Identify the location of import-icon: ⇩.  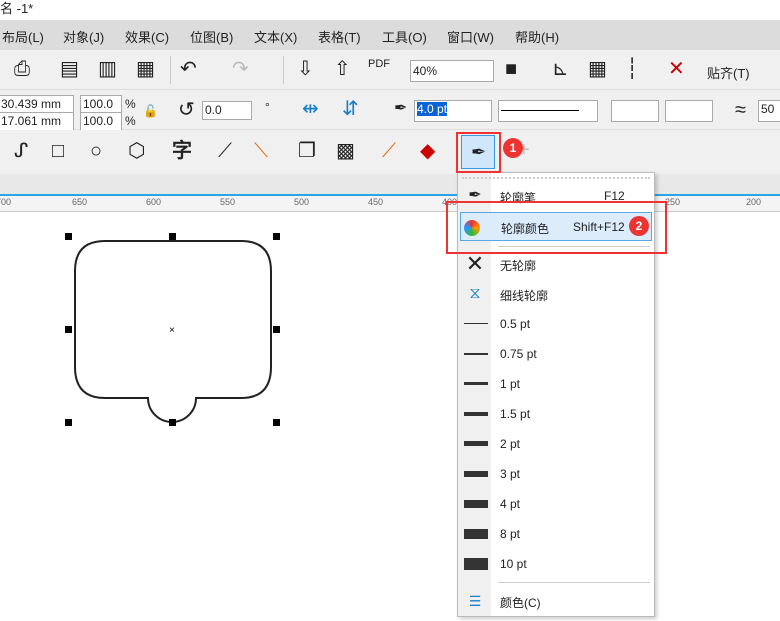
(305, 69).